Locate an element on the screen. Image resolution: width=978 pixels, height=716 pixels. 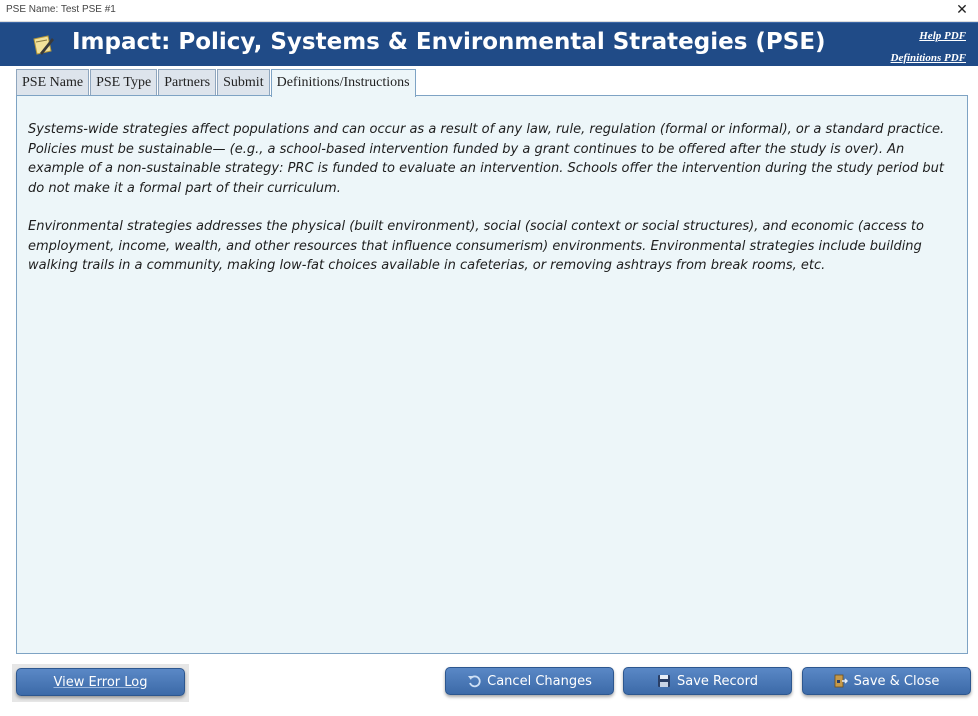
tab-pse-type: PSE Type is located at coordinates (124, 82).